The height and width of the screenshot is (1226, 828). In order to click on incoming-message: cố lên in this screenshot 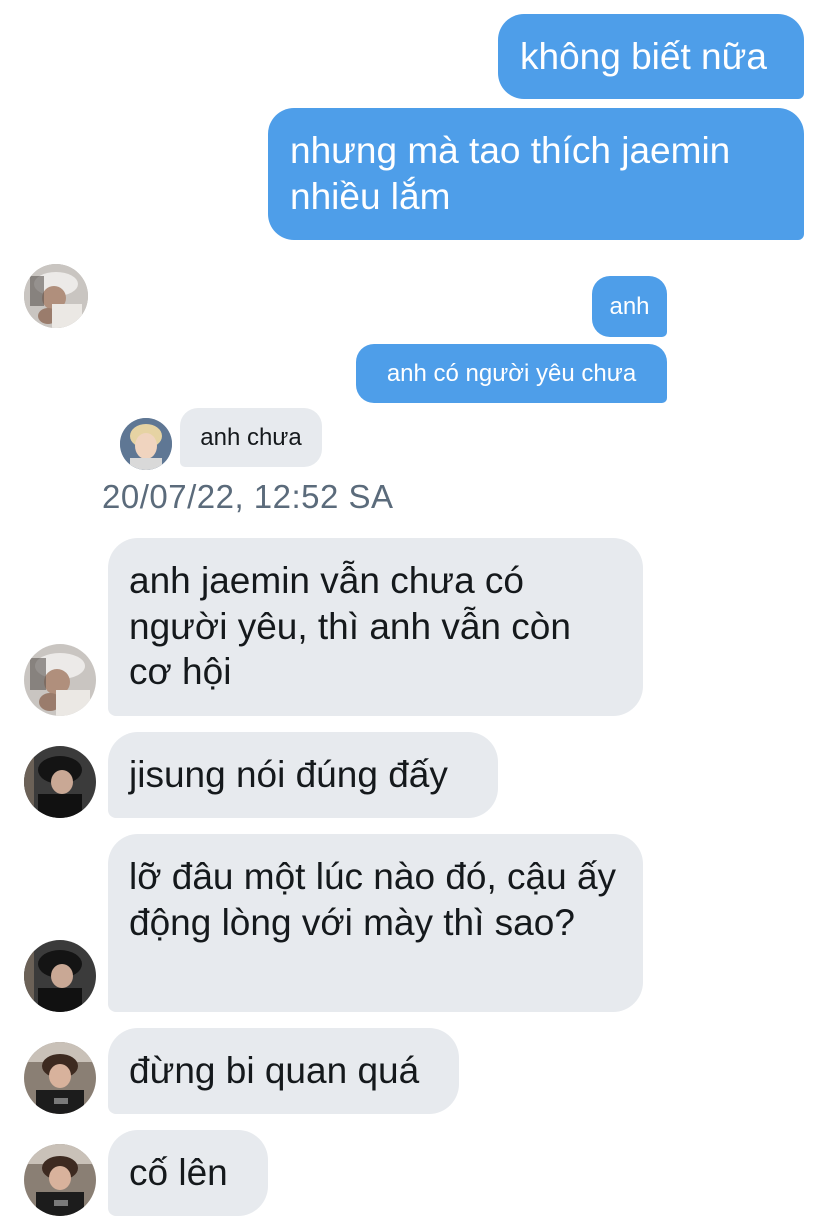, I will do `click(188, 1173)`.